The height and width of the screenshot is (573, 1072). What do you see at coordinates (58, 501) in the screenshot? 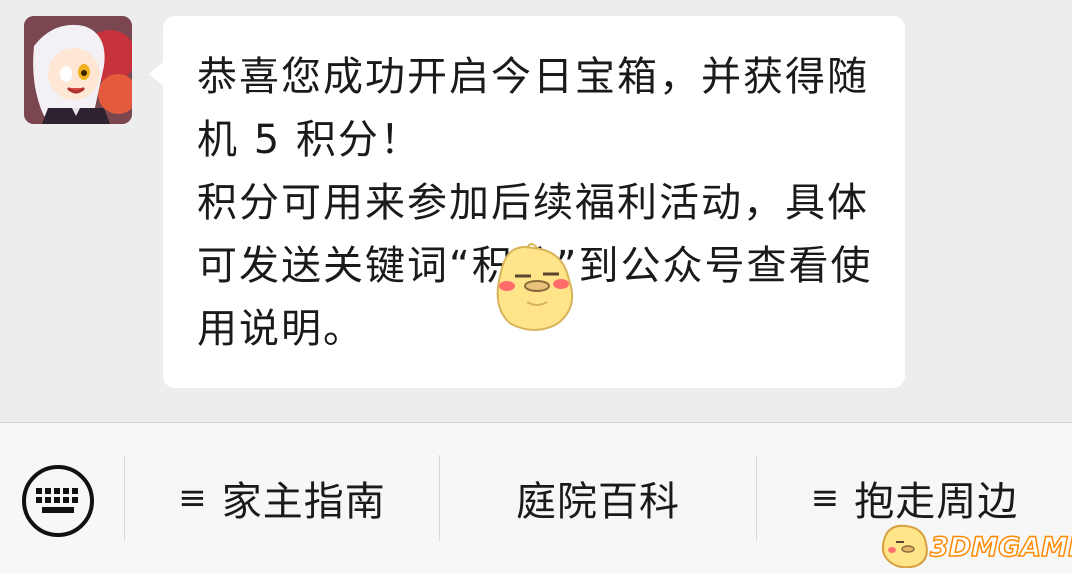
I see `keyboard-toggle-icon` at bounding box center [58, 501].